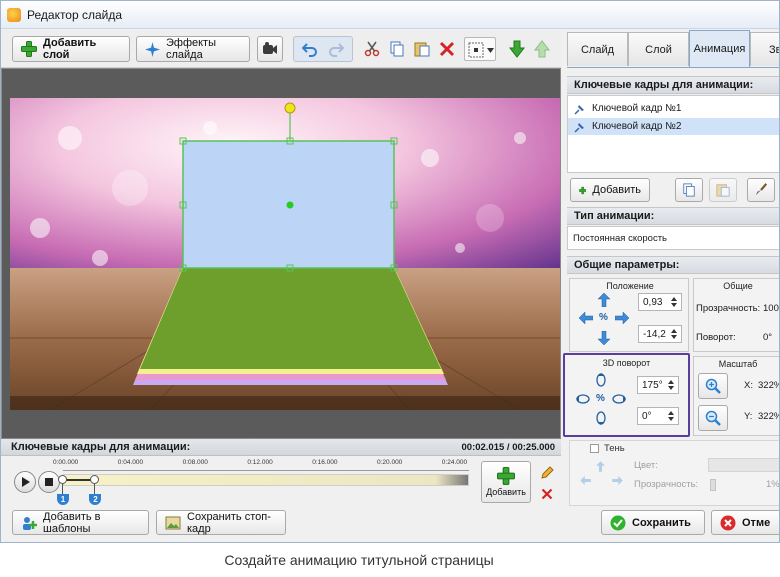  Describe the element at coordinates (599, 481) in the screenshot. I see `shadow-arrows` at that location.